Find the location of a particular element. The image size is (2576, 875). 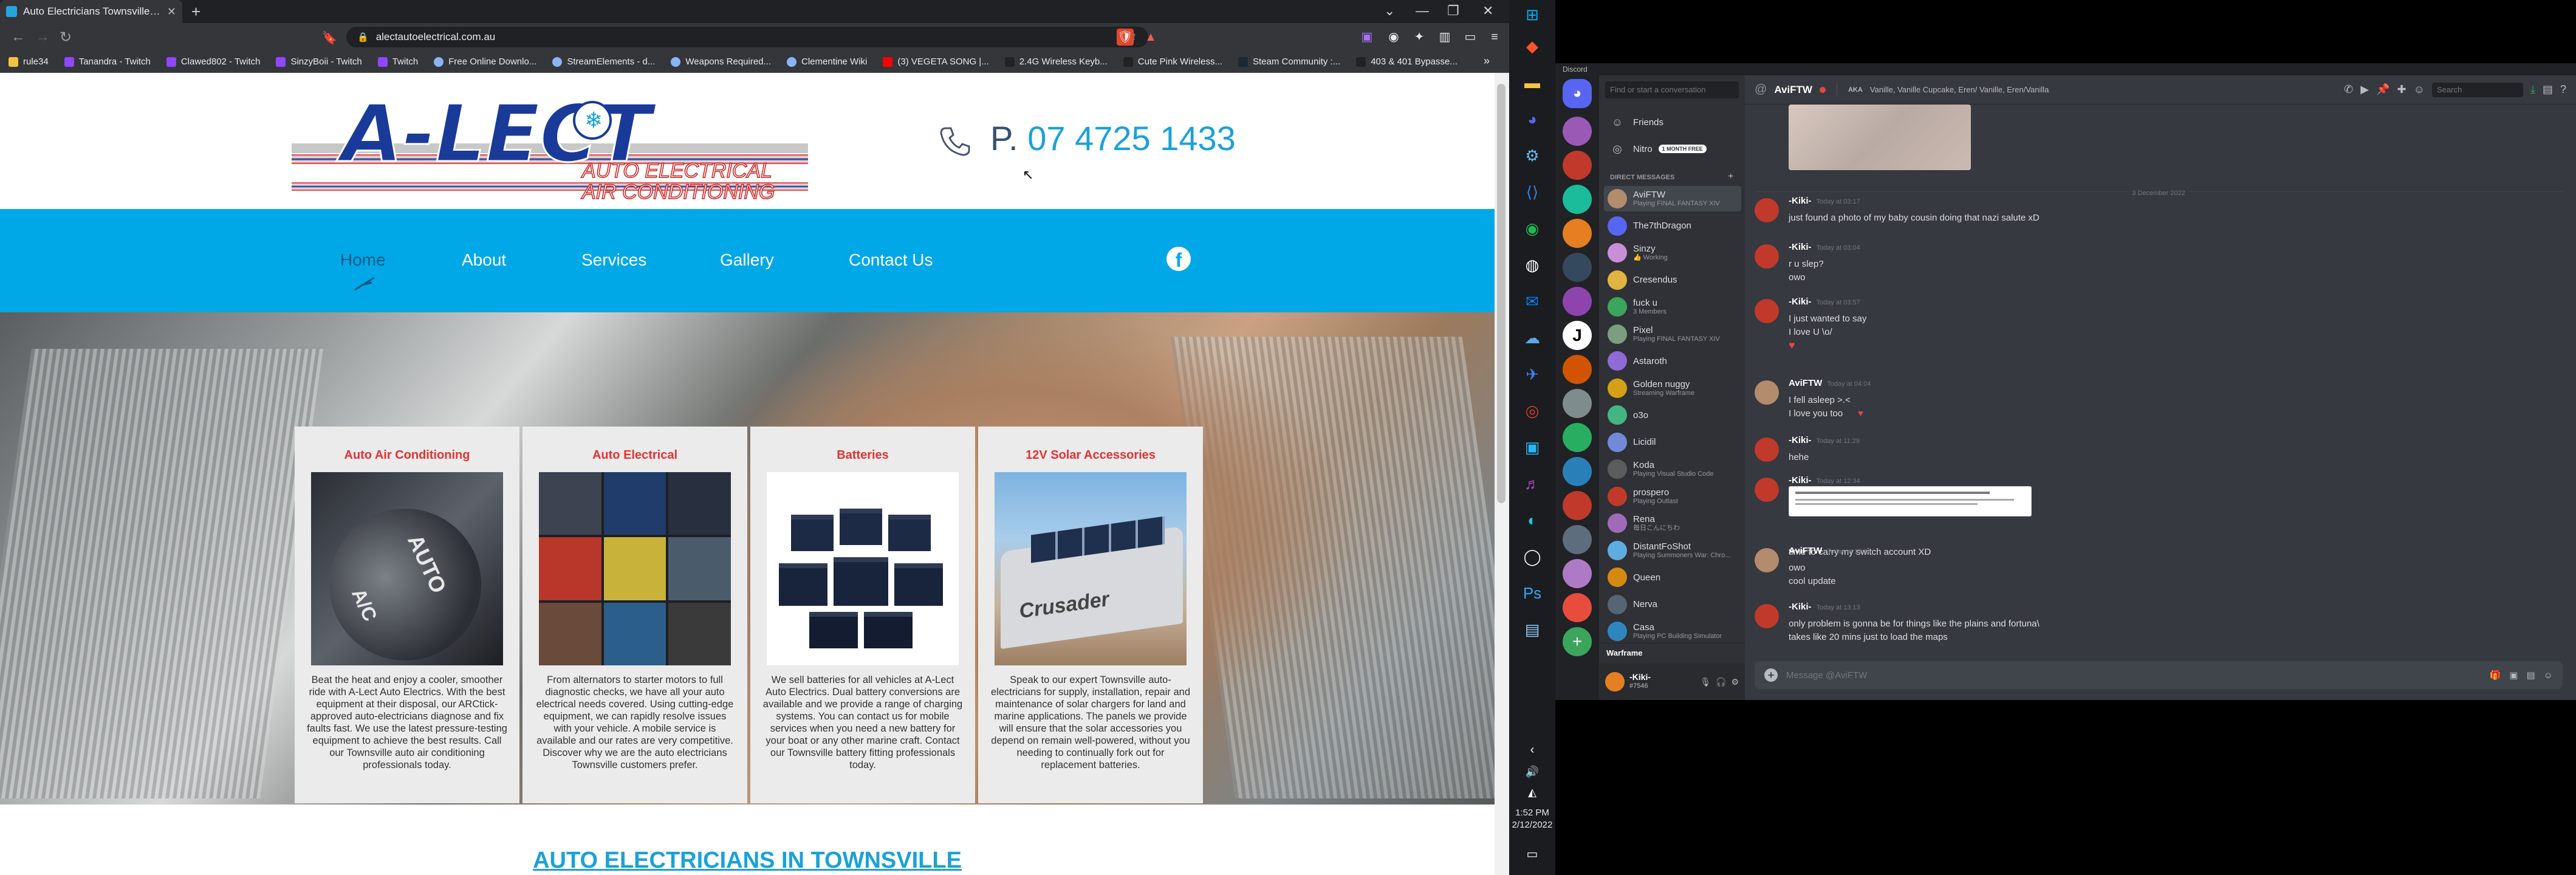

app-taskbar-icon: ◎ is located at coordinates (1532, 411).